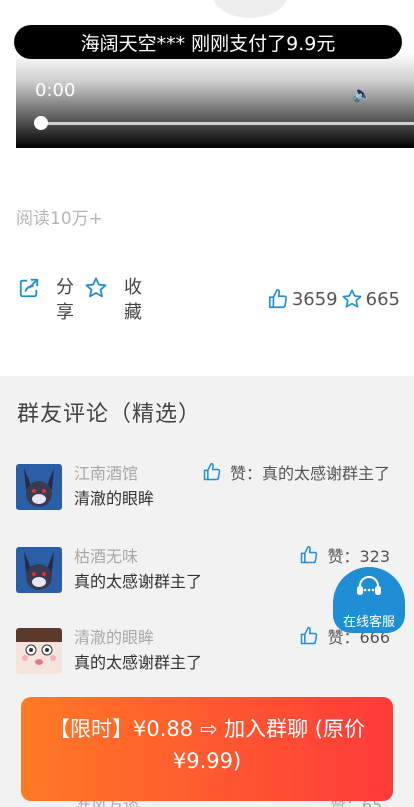 This screenshot has width=414, height=807. Describe the element at coordinates (250, 9) in the screenshot. I see `top-decoration` at that location.